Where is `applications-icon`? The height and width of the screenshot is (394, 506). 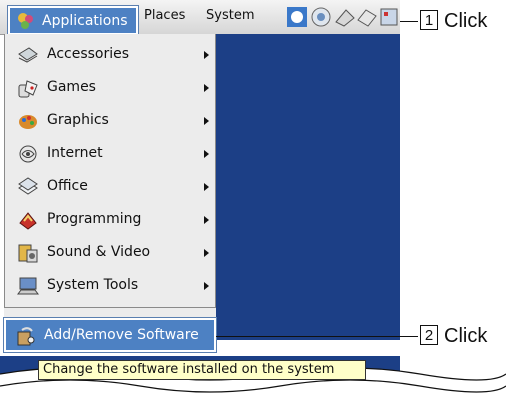
applications-icon is located at coordinates (25, 21).